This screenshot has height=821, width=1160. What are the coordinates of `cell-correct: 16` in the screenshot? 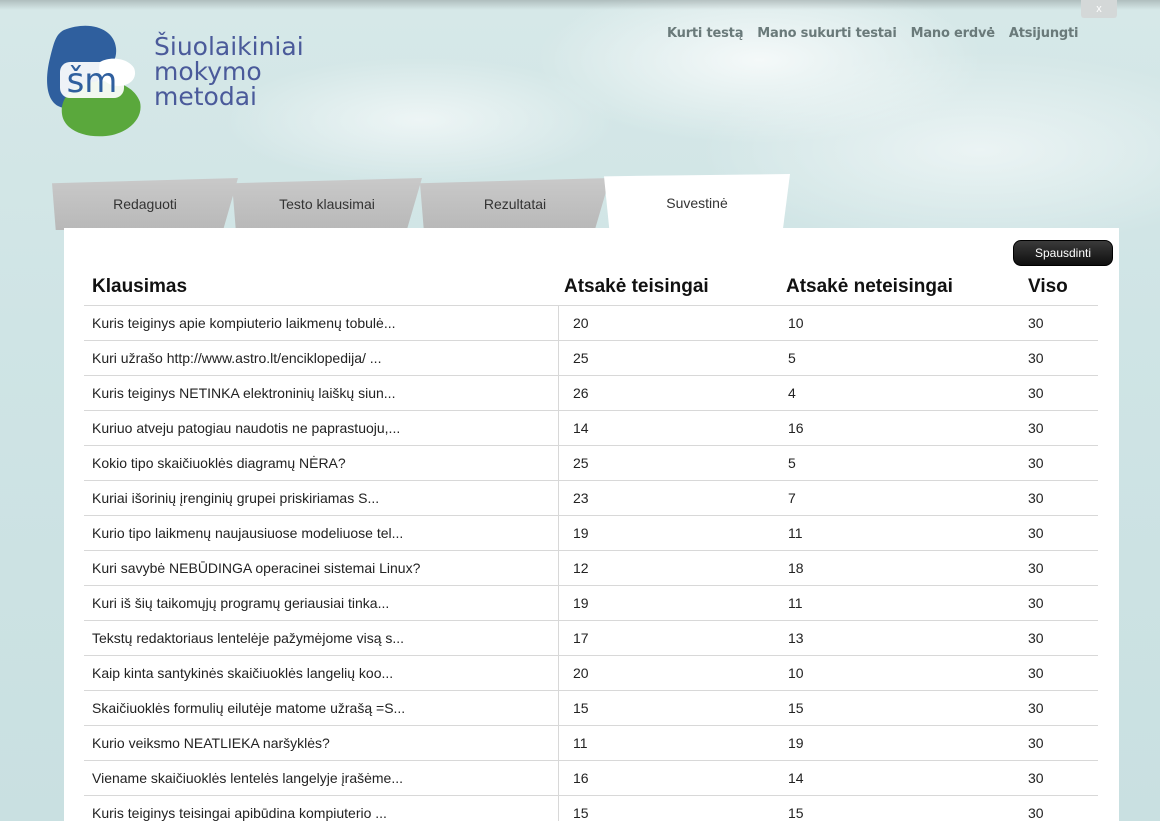 It's located at (666, 778).